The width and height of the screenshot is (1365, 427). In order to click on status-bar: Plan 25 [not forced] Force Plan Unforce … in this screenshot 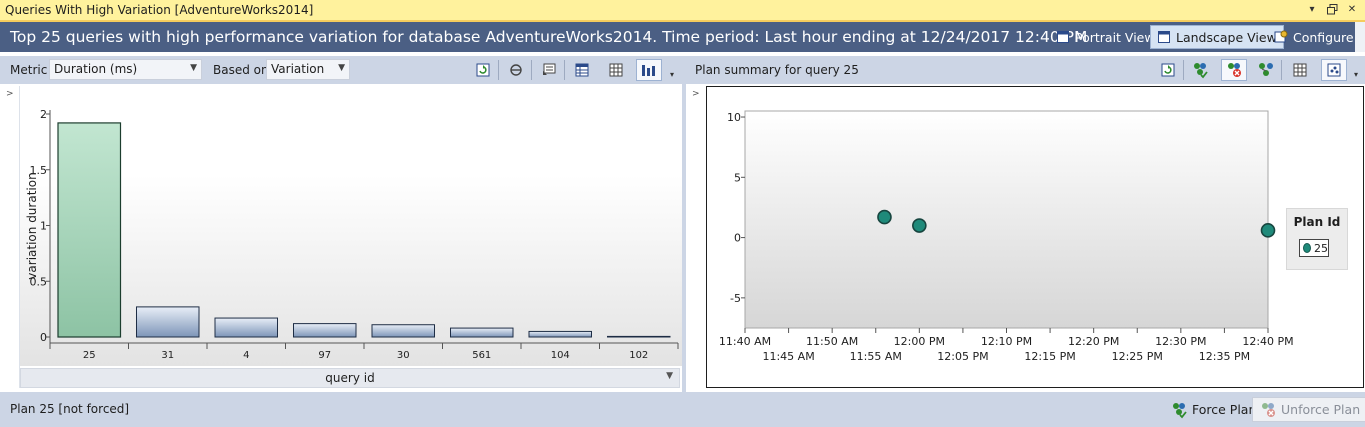, I will do `click(682, 409)`.